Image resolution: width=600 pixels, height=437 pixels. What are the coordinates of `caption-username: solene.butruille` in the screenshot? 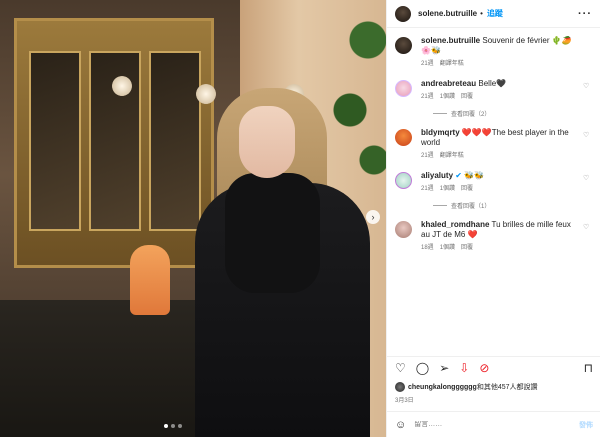 It's located at (450, 40).